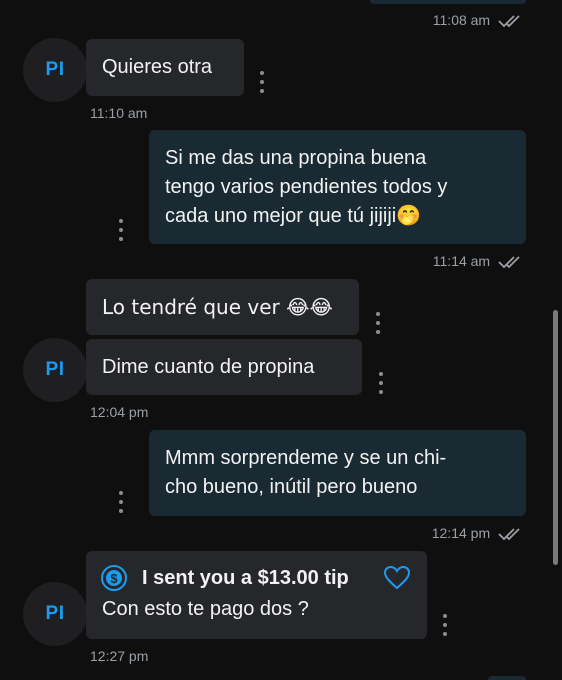 The width and height of the screenshot is (562, 680). Describe the element at coordinates (306, 187) in the screenshot. I see `message-line: tengo varios pendientes todos y` at that location.